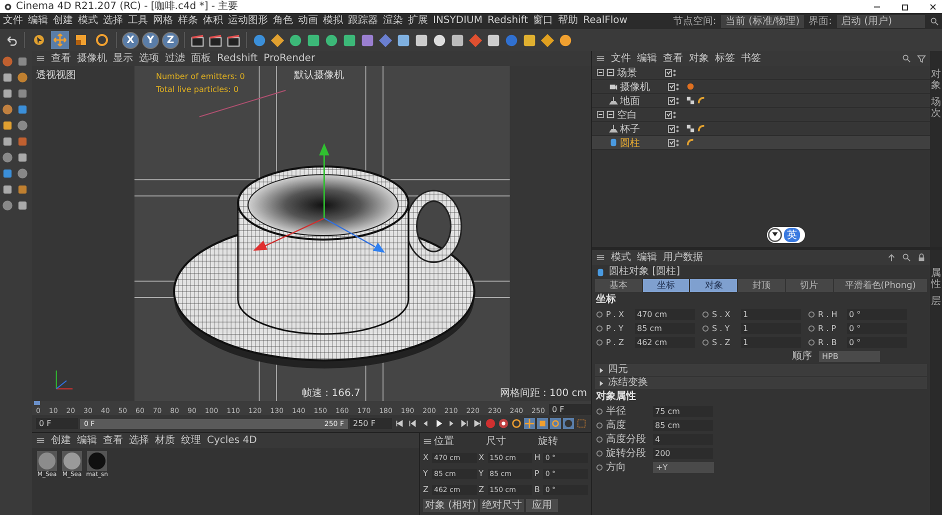 The width and height of the screenshot is (942, 515). What do you see at coordinates (699, 59) in the screenshot?
I see `object-menu-item: 对象` at bounding box center [699, 59].